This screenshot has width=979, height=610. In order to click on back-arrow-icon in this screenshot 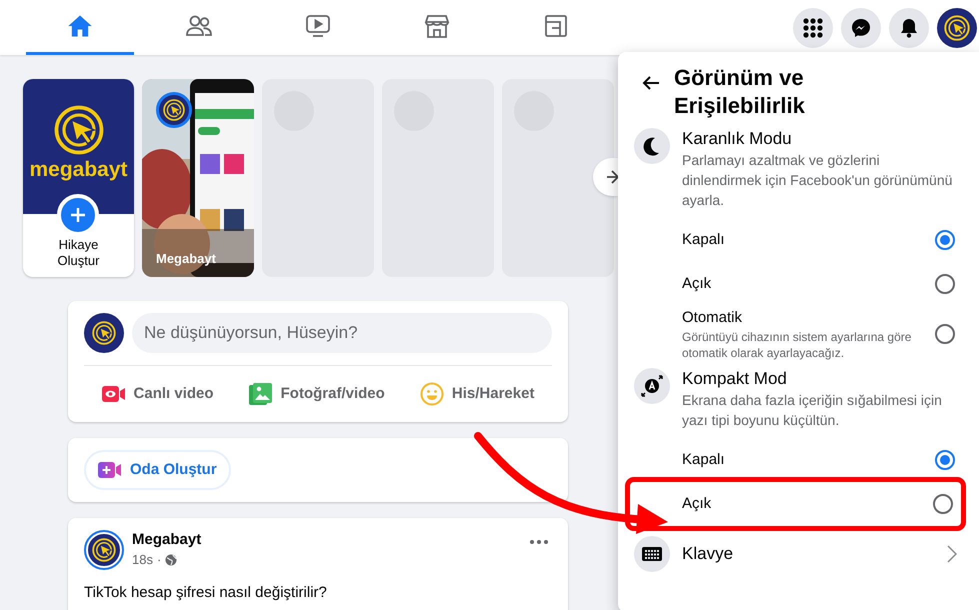, I will do `click(651, 83)`.